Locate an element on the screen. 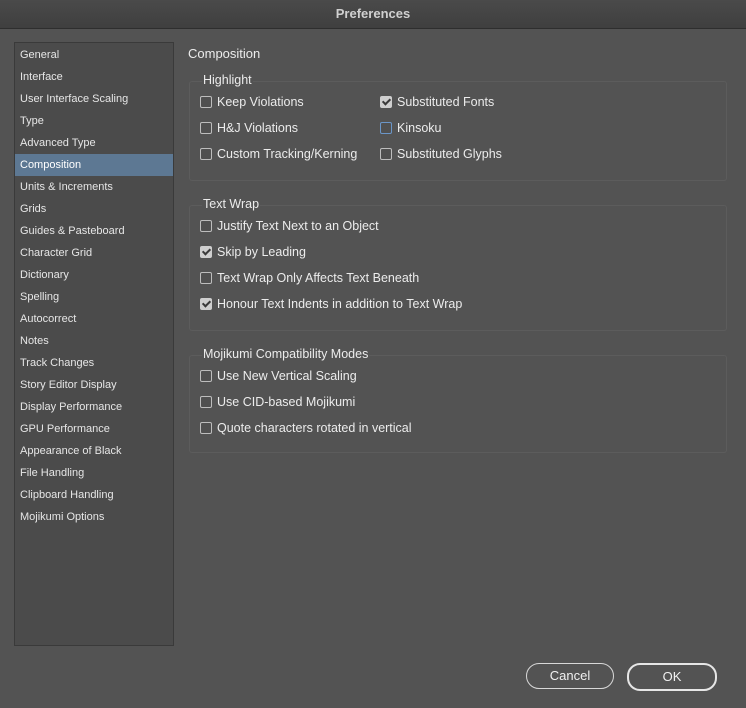 Image resolution: width=746 pixels, height=708 pixels. use-new-vertical-scaling-label: Use New Vertical Scaling is located at coordinates (287, 376).